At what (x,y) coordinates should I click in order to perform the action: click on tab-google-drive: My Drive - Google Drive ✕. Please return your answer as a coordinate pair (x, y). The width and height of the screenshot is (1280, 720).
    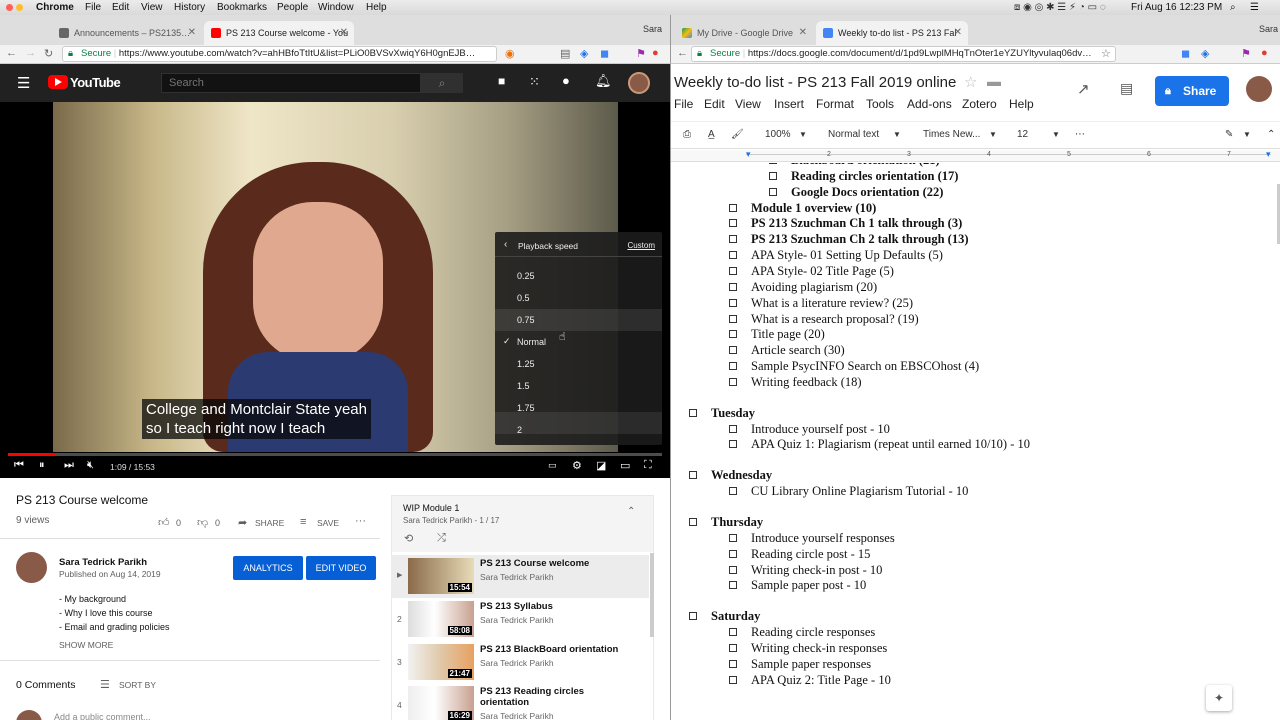
    Looking at the image, I should click on (744, 33).